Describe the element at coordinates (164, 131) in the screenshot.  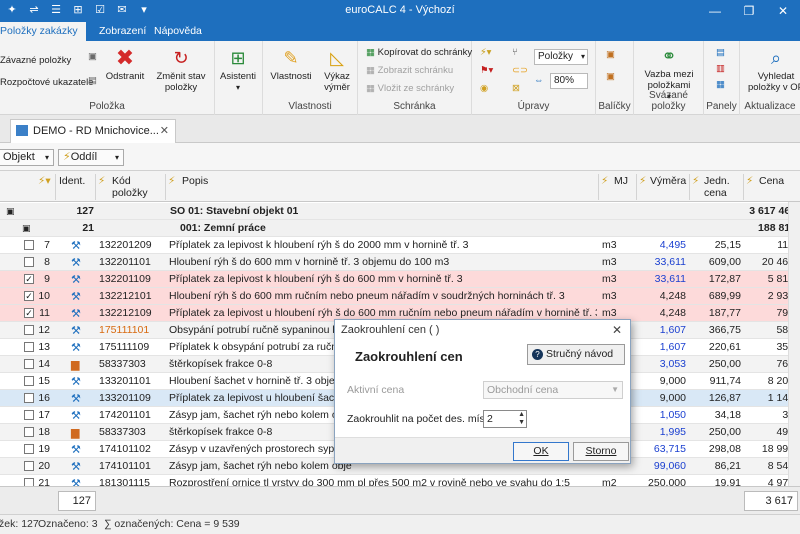
I see `close-tab-icon: ✕` at that location.